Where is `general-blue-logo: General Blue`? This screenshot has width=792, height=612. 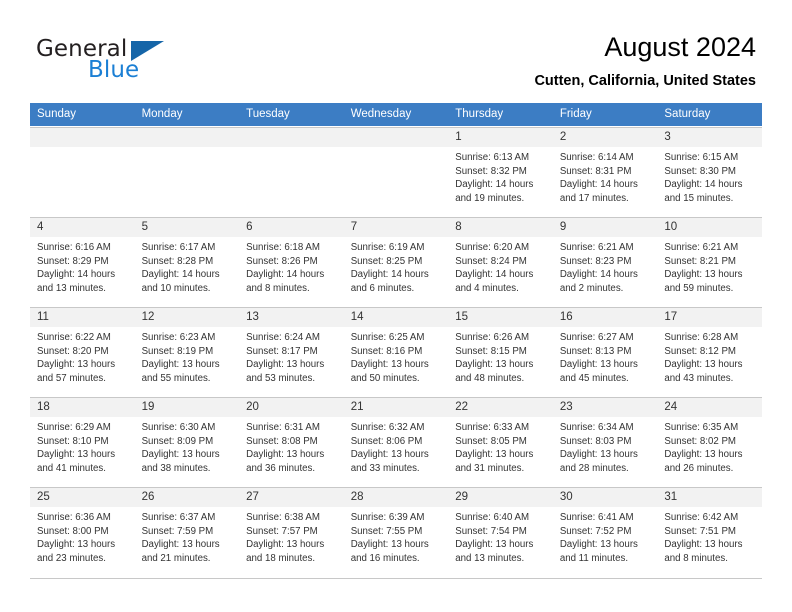 general-blue-logo: General Blue is located at coordinates (146, 64).